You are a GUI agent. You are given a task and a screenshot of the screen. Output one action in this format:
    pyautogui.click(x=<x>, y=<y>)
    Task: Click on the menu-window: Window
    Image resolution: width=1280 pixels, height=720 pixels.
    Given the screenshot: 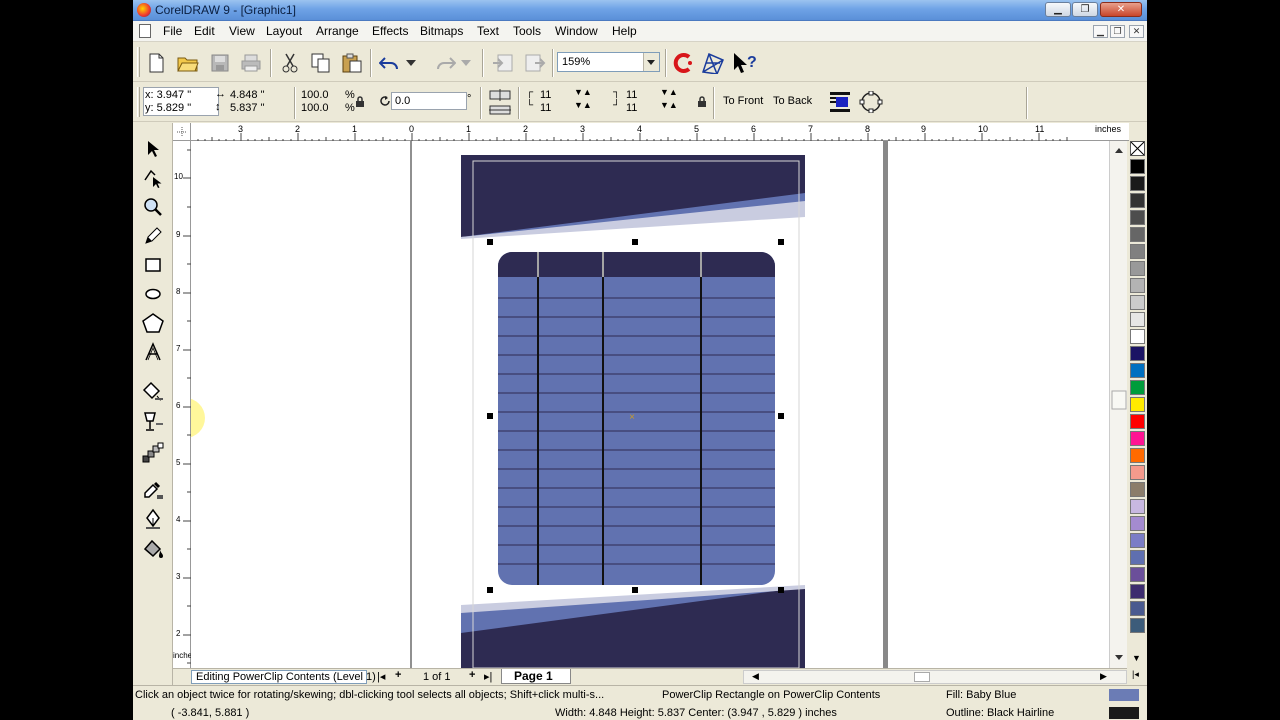 What is the action you would take?
    pyautogui.click(x=576, y=31)
    